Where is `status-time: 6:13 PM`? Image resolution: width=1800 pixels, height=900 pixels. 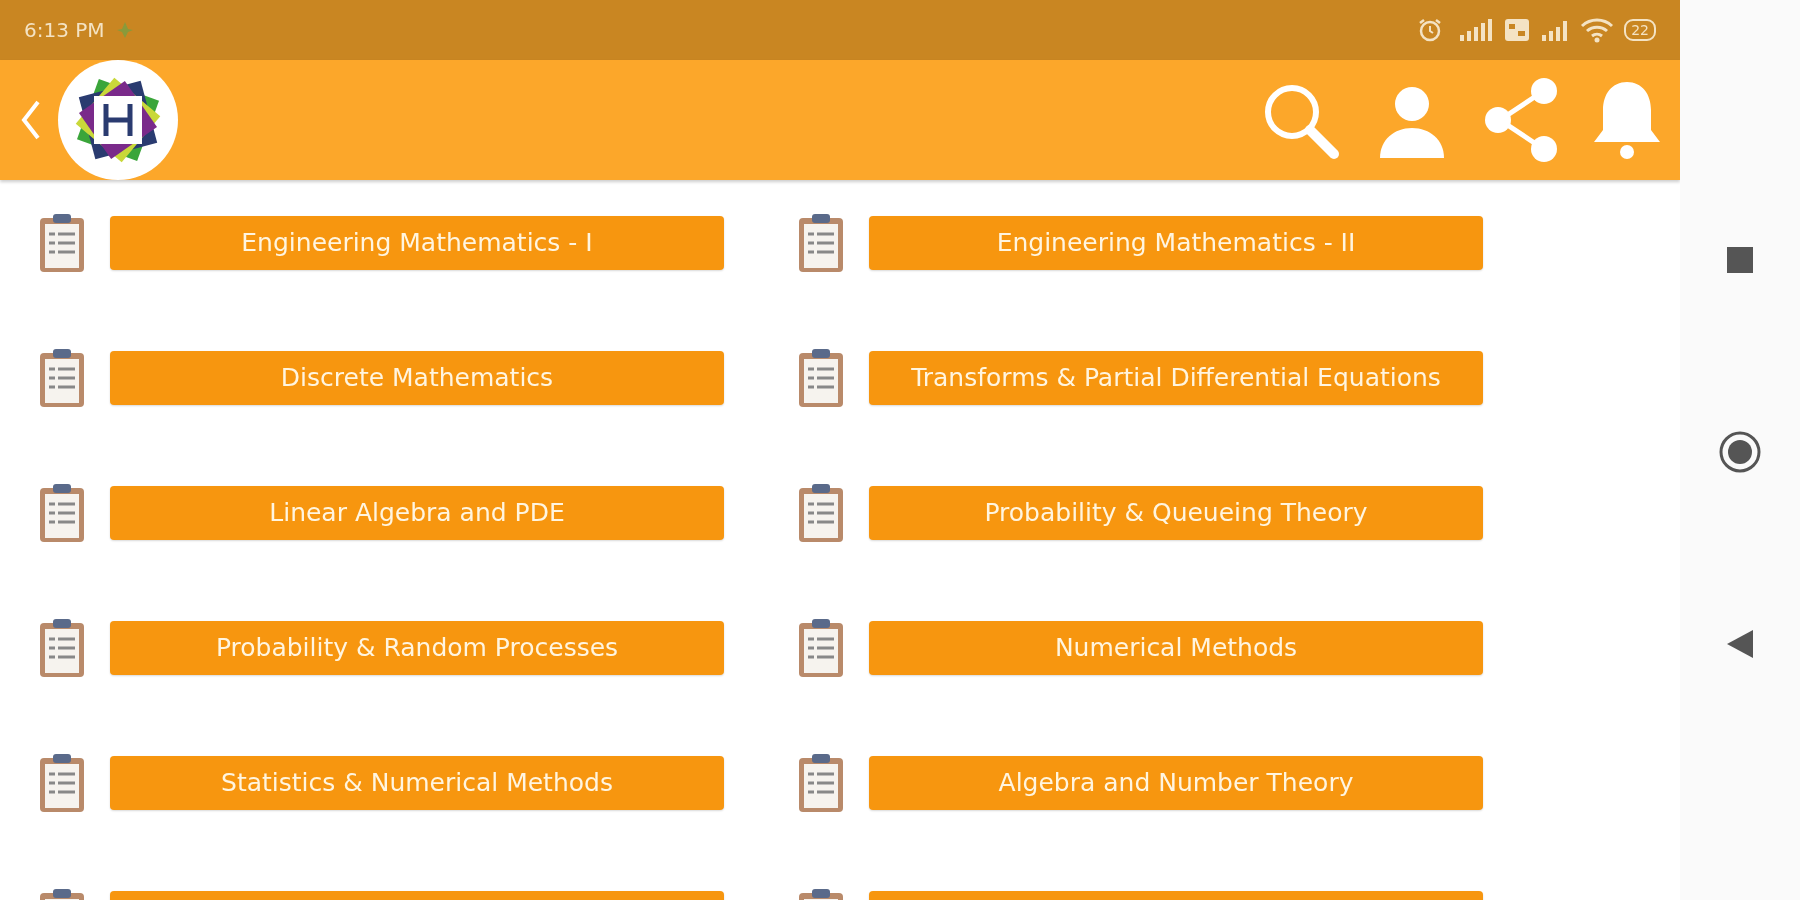
status-time: 6:13 PM is located at coordinates (64, 30).